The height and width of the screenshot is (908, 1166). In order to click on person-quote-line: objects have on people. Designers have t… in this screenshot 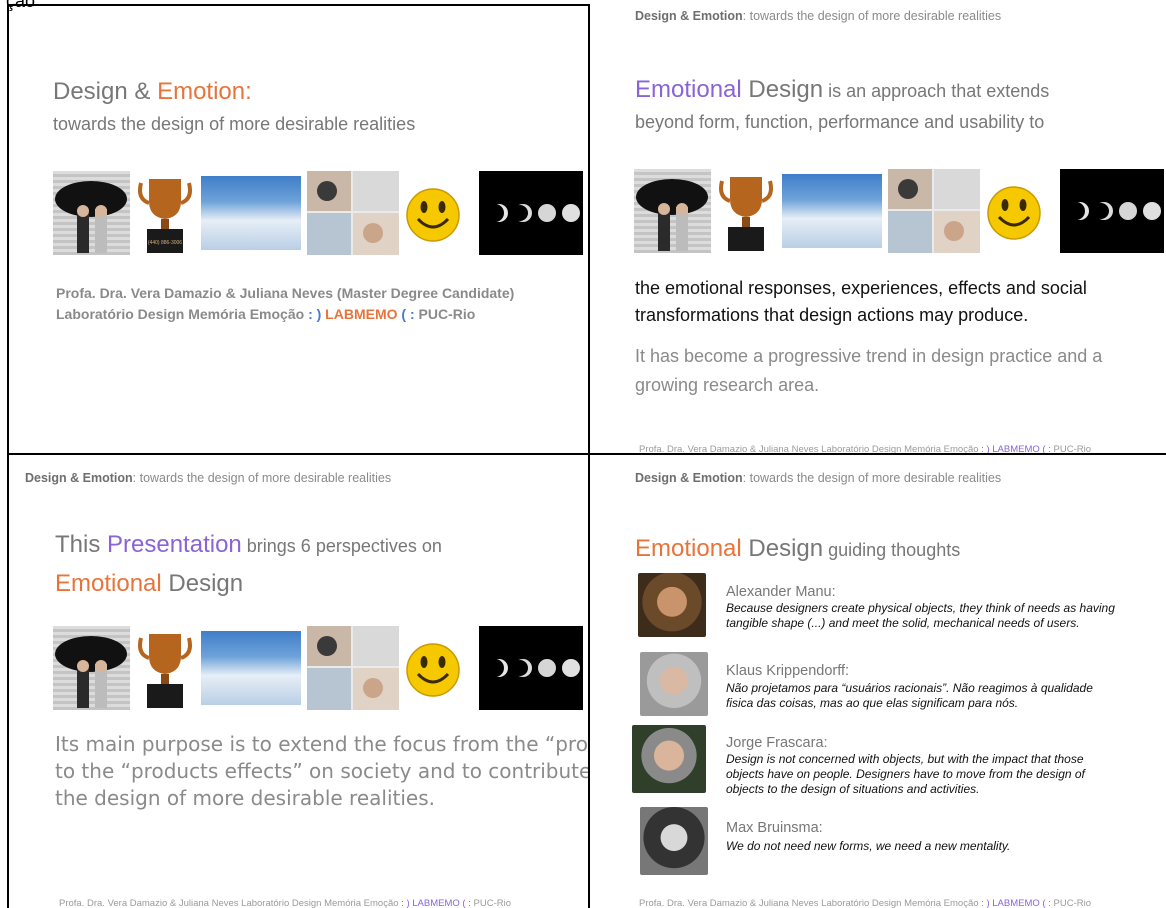, I will do `click(905, 774)`.